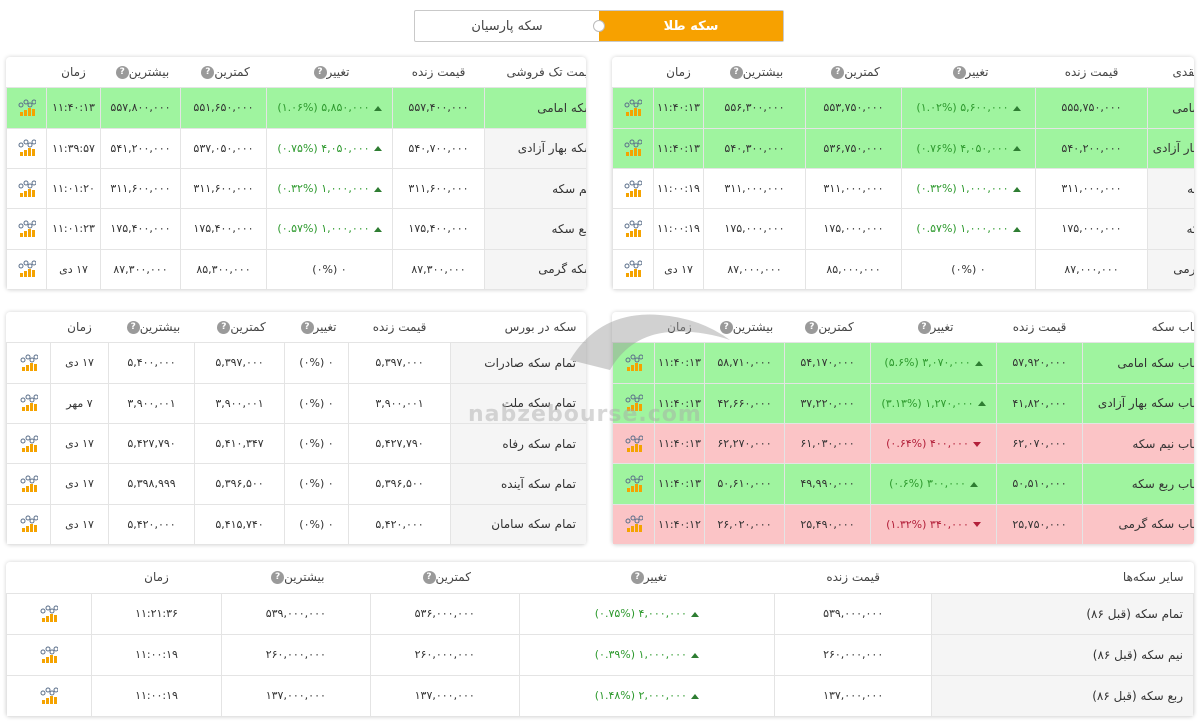 The height and width of the screenshot is (722, 1200). I want to click on change-value: ۴,۰۰۰,۰۰۰ (۰.۷۵%), so click(640, 614).